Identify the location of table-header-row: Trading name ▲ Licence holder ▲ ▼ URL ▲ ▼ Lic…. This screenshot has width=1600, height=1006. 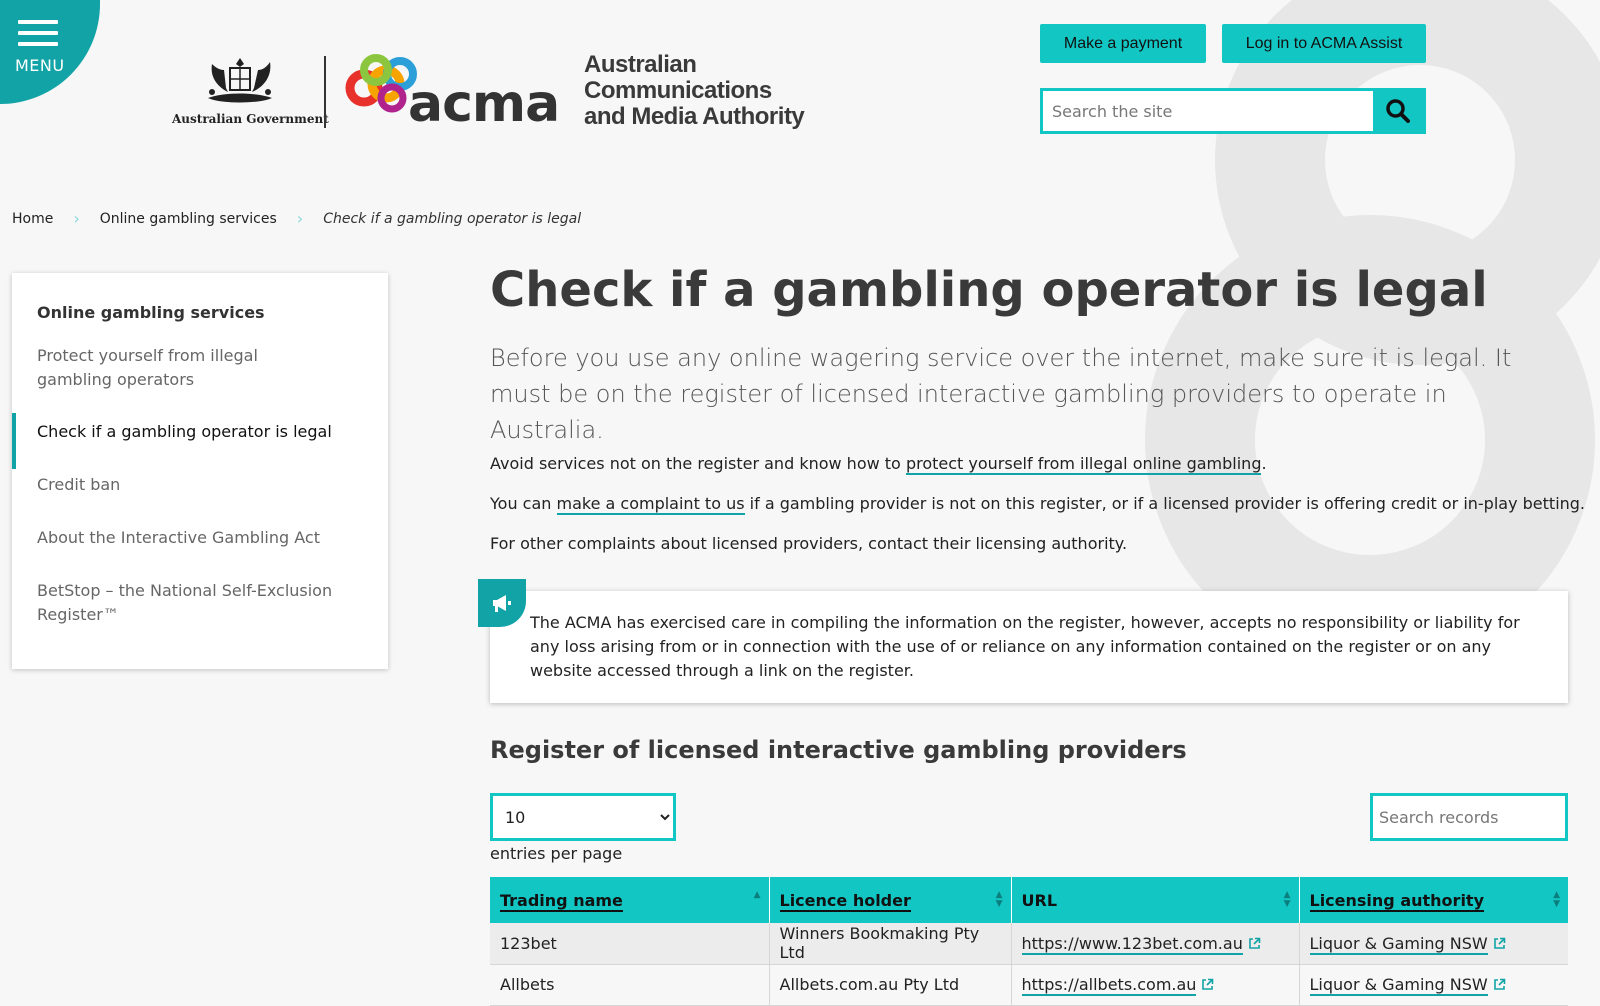
(1029, 900).